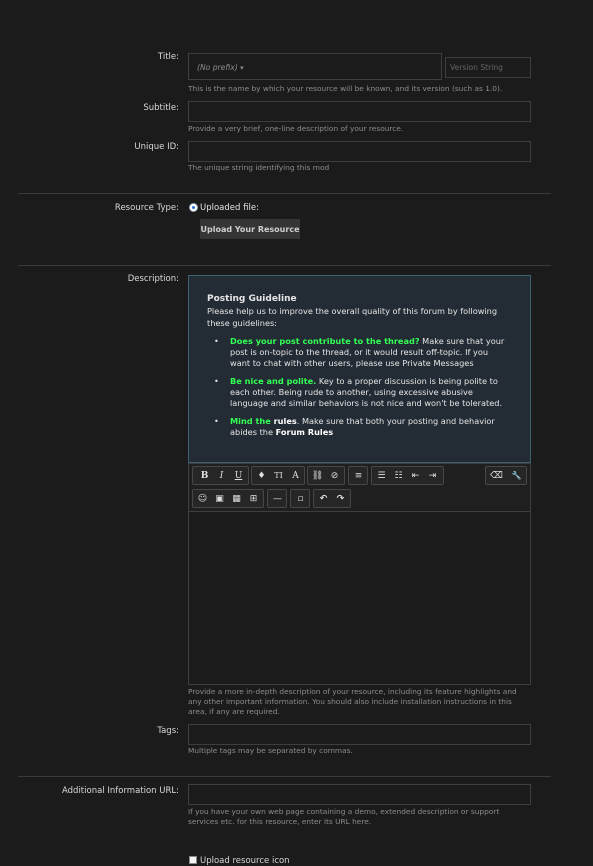 Image resolution: width=593 pixels, height=866 pixels. I want to click on format-group: B I U, so click(220, 475).